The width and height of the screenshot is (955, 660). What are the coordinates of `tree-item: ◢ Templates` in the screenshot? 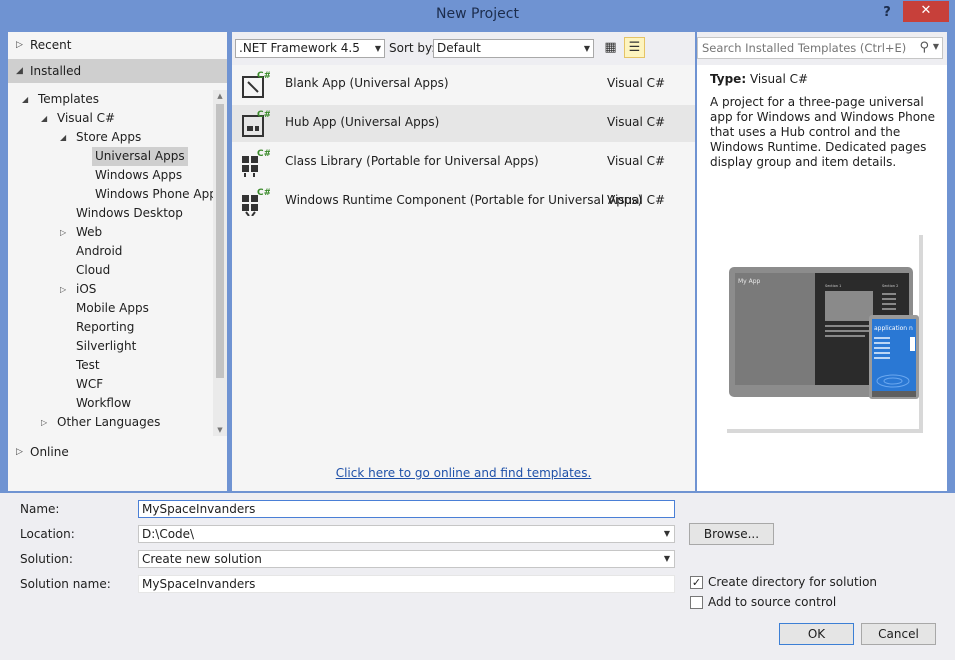 It's located at (62, 99).